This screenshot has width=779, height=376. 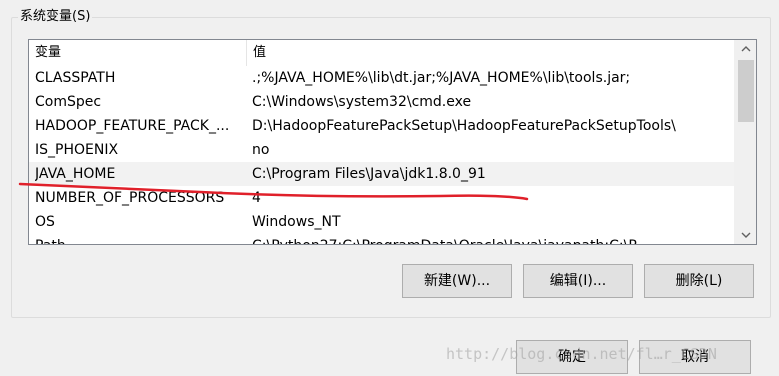 I want to click on column-header-value: 值, so click(x=490, y=53).